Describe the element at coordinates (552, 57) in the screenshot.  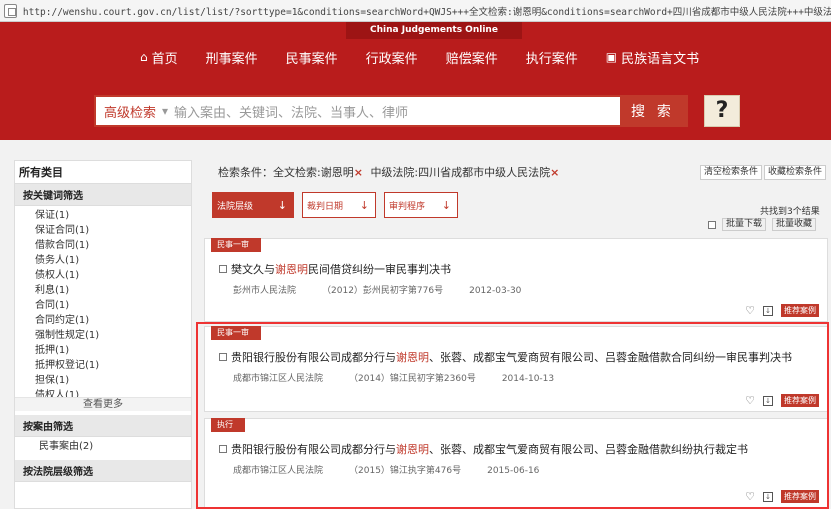
I see `nav-enforcement: 执行案件` at that location.